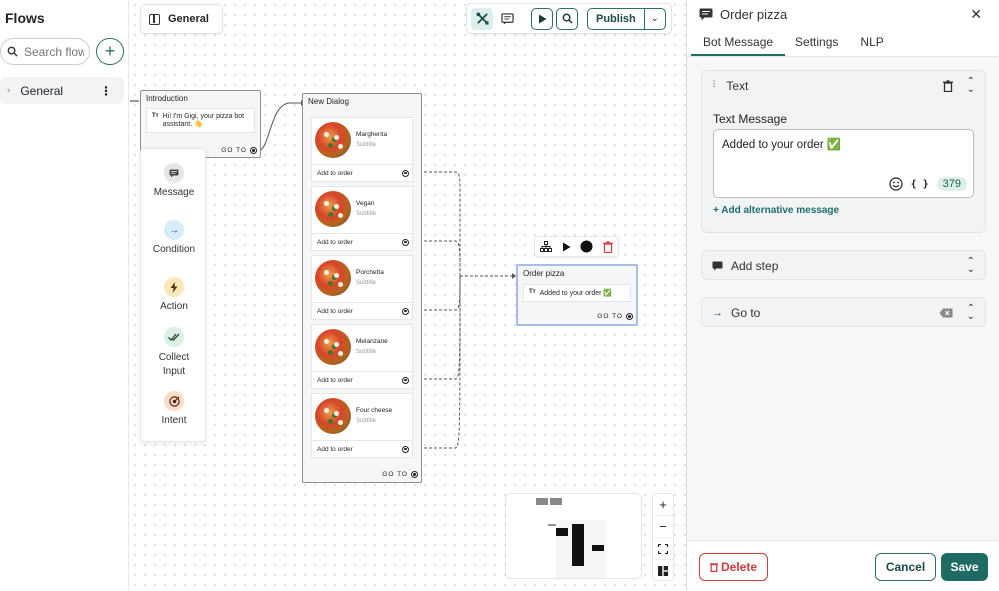 The width and height of the screenshot is (999, 591). Describe the element at coordinates (746, 312) in the screenshot. I see `go-to-label: Go to` at that location.